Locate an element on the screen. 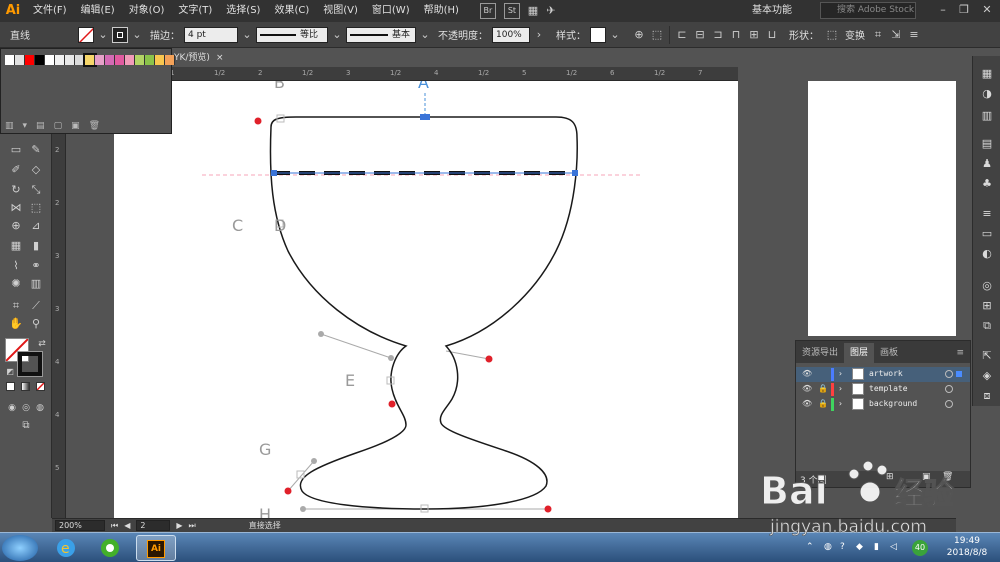 The width and height of the screenshot is (1000, 562). align-middle-icon: ⊞ is located at coordinates (754, 35).